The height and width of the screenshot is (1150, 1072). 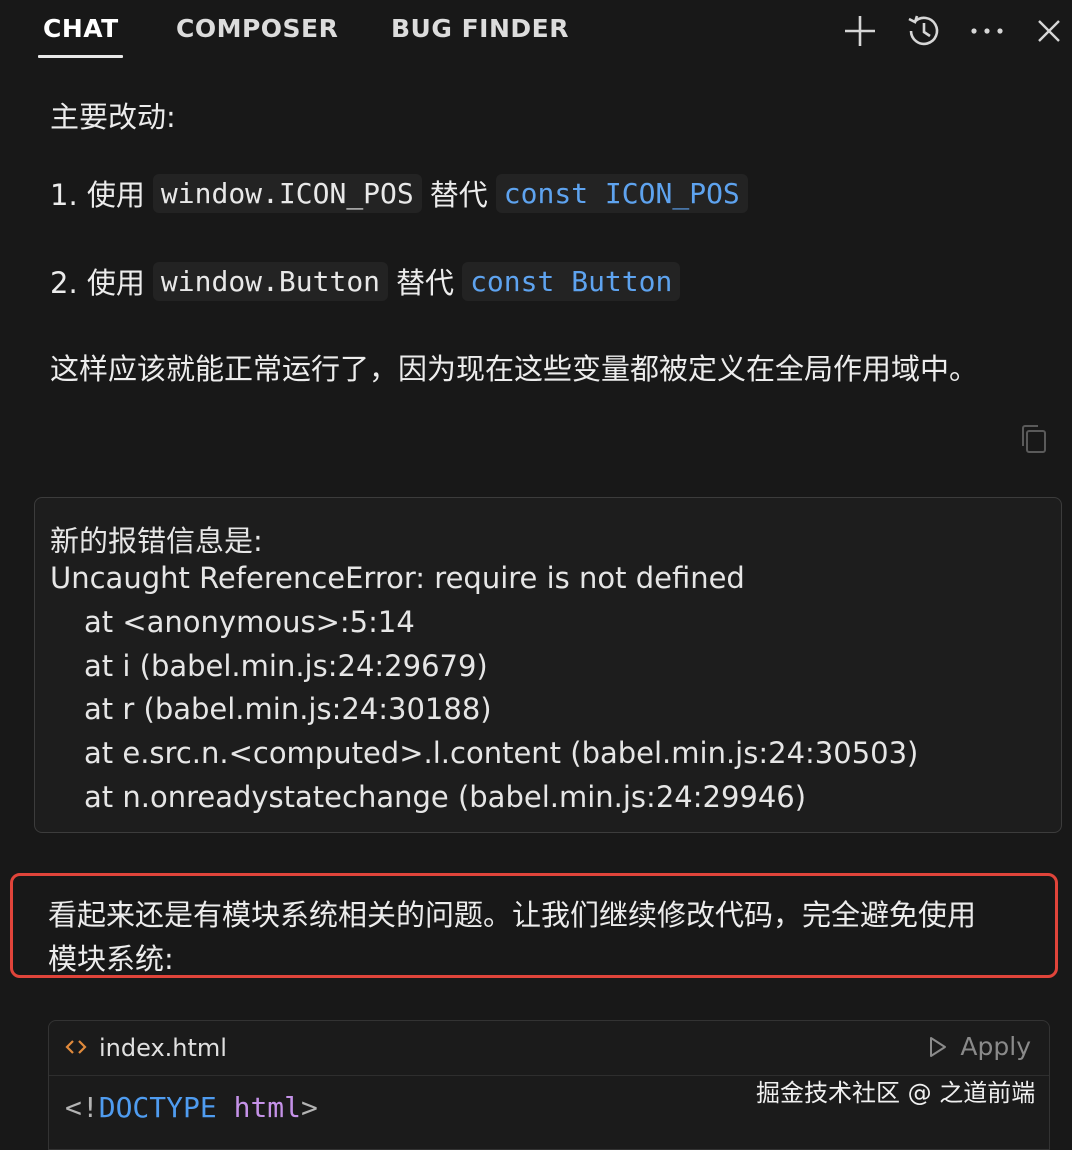 What do you see at coordinates (257, 28) in the screenshot?
I see `tab-composer: COMPOSER` at bounding box center [257, 28].